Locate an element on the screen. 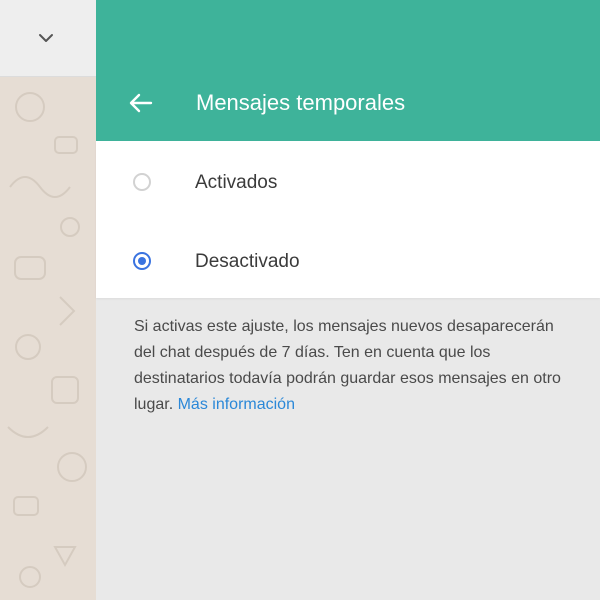 This screenshot has width=600, height=600. chat-wallpaper is located at coordinates (47, 340).